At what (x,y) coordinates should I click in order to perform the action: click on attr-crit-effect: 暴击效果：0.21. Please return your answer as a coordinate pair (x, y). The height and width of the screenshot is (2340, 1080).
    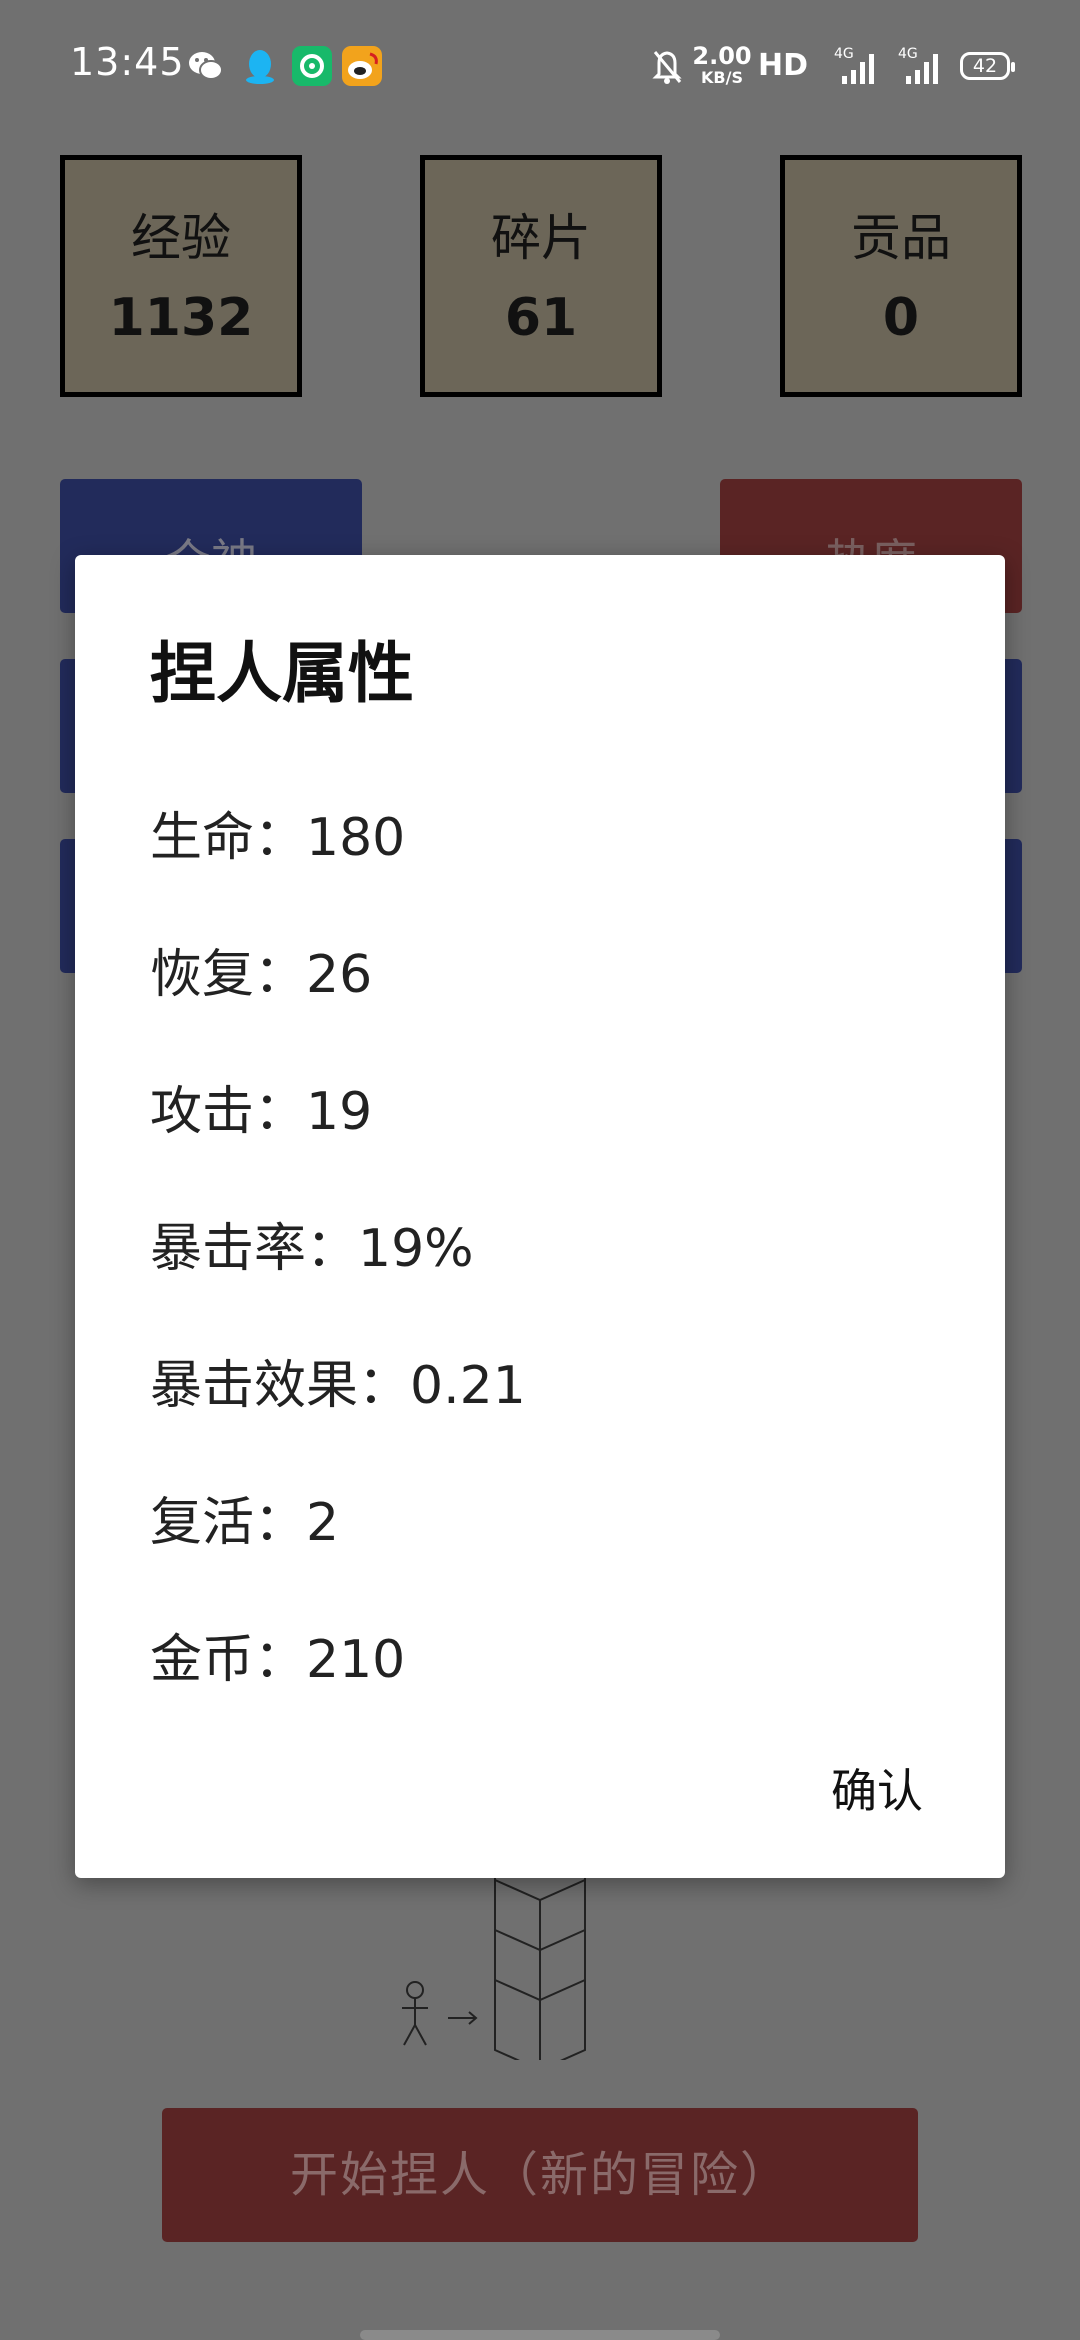
    Looking at the image, I should click on (338, 1386).